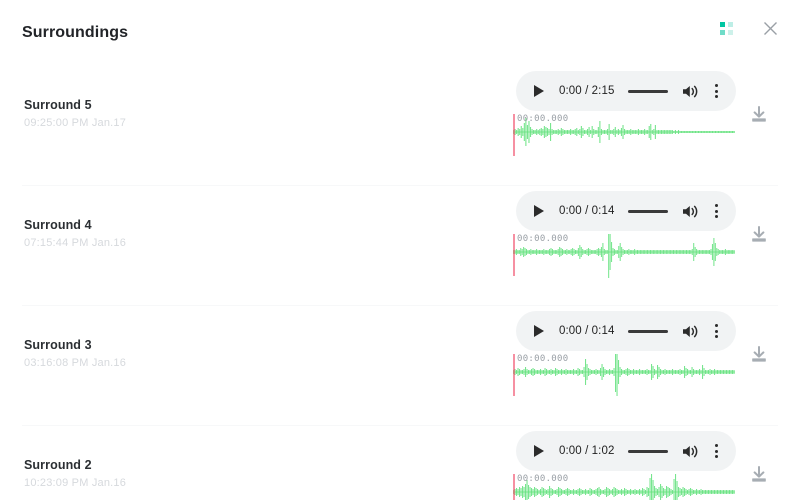 The height and width of the screenshot is (500, 800). I want to click on playback-time-label: 0:00 / 1:02, so click(587, 451).